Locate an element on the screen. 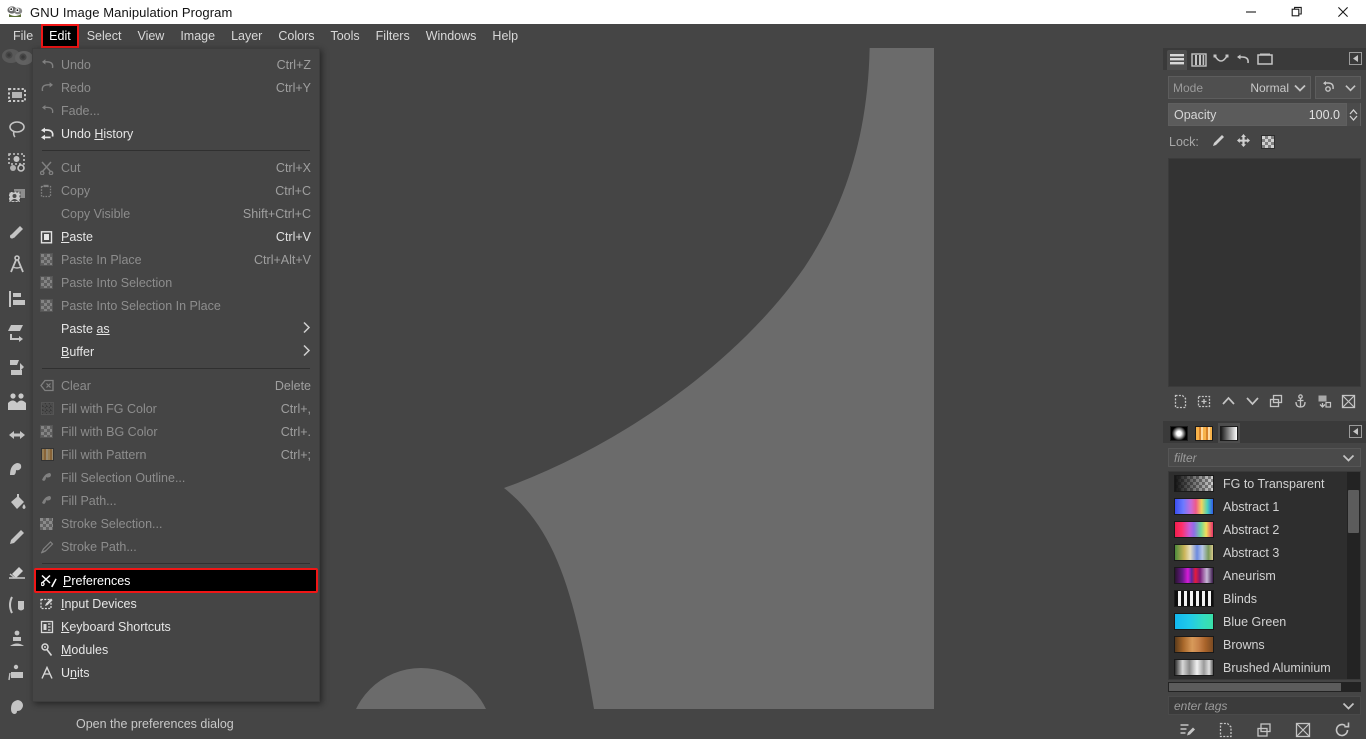  lock-pixels-button is located at coordinates (1218, 142).